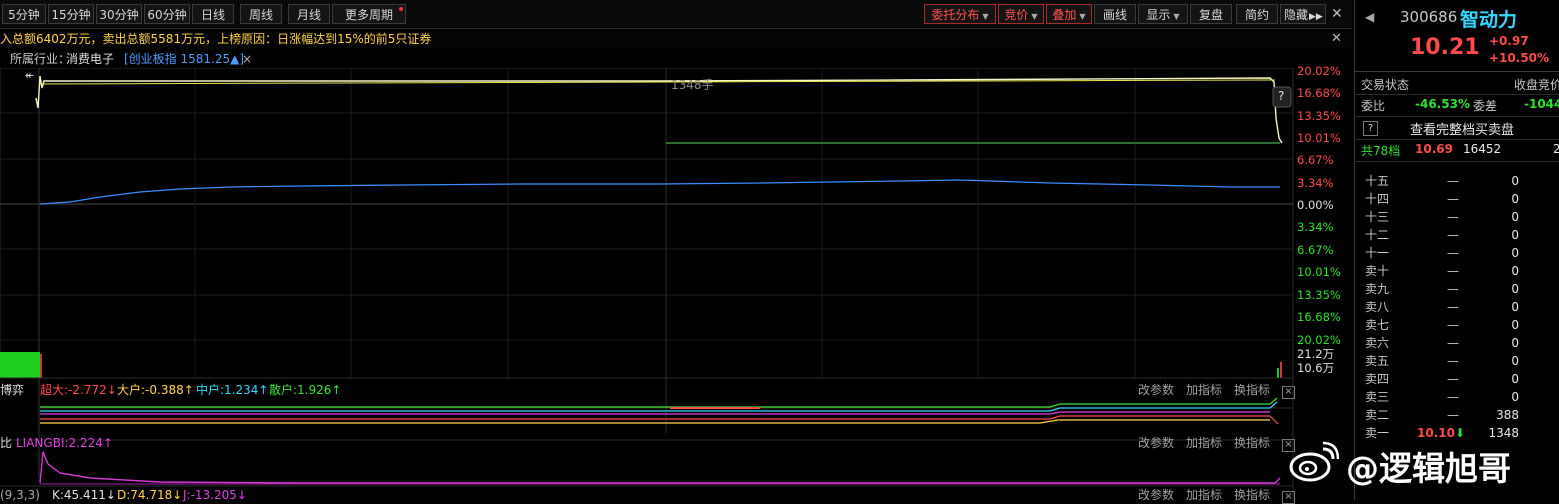 The height and width of the screenshot is (504, 1559). What do you see at coordinates (1442, 104) in the screenshot?
I see `order-ratio-value: -46.53%` at bounding box center [1442, 104].